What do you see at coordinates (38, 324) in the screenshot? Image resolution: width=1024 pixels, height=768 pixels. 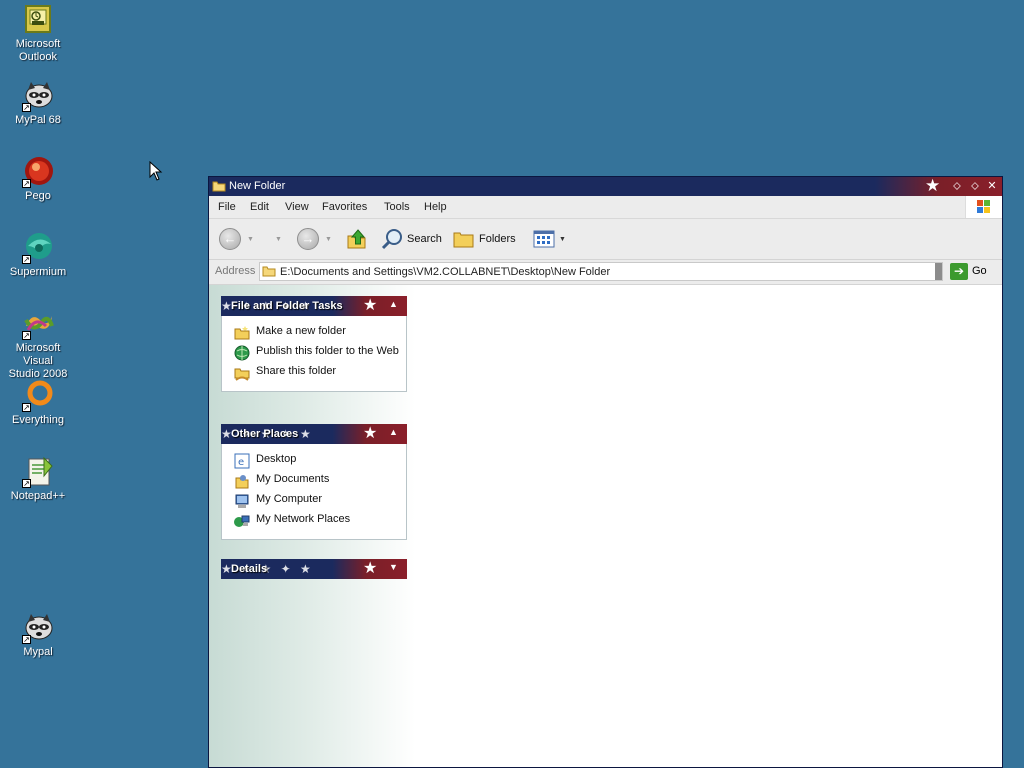 I see `visual-studio-icon: ↗` at bounding box center [38, 324].